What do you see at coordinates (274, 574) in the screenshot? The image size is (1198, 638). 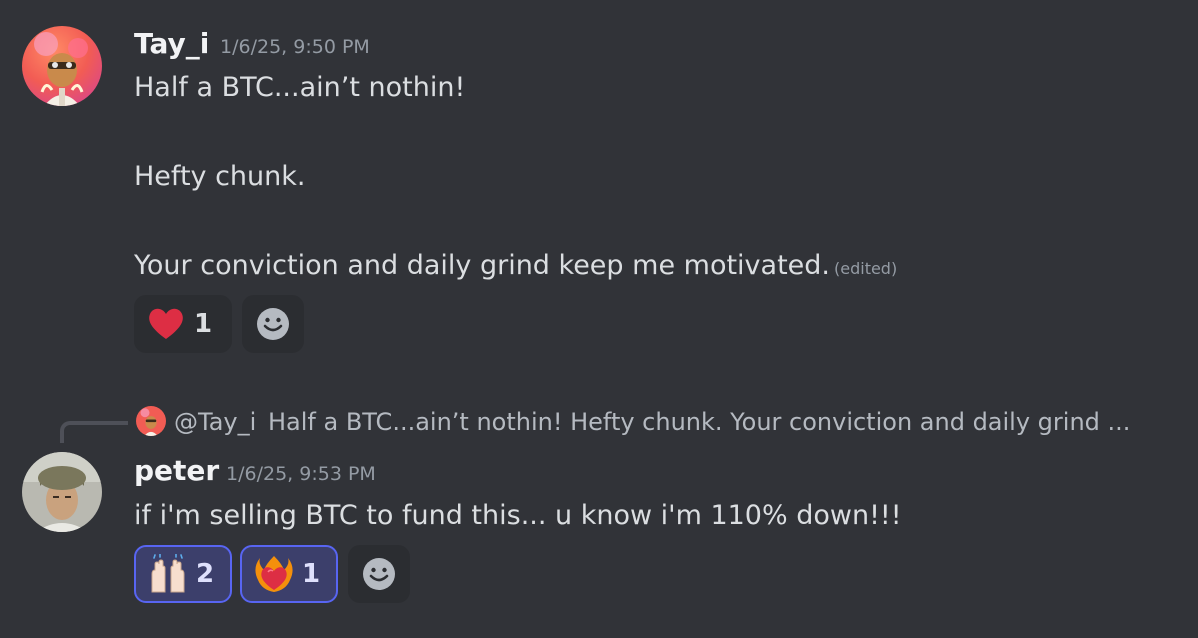 I see `heart-on-fire-emoji-icon` at bounding box center [274, 574].